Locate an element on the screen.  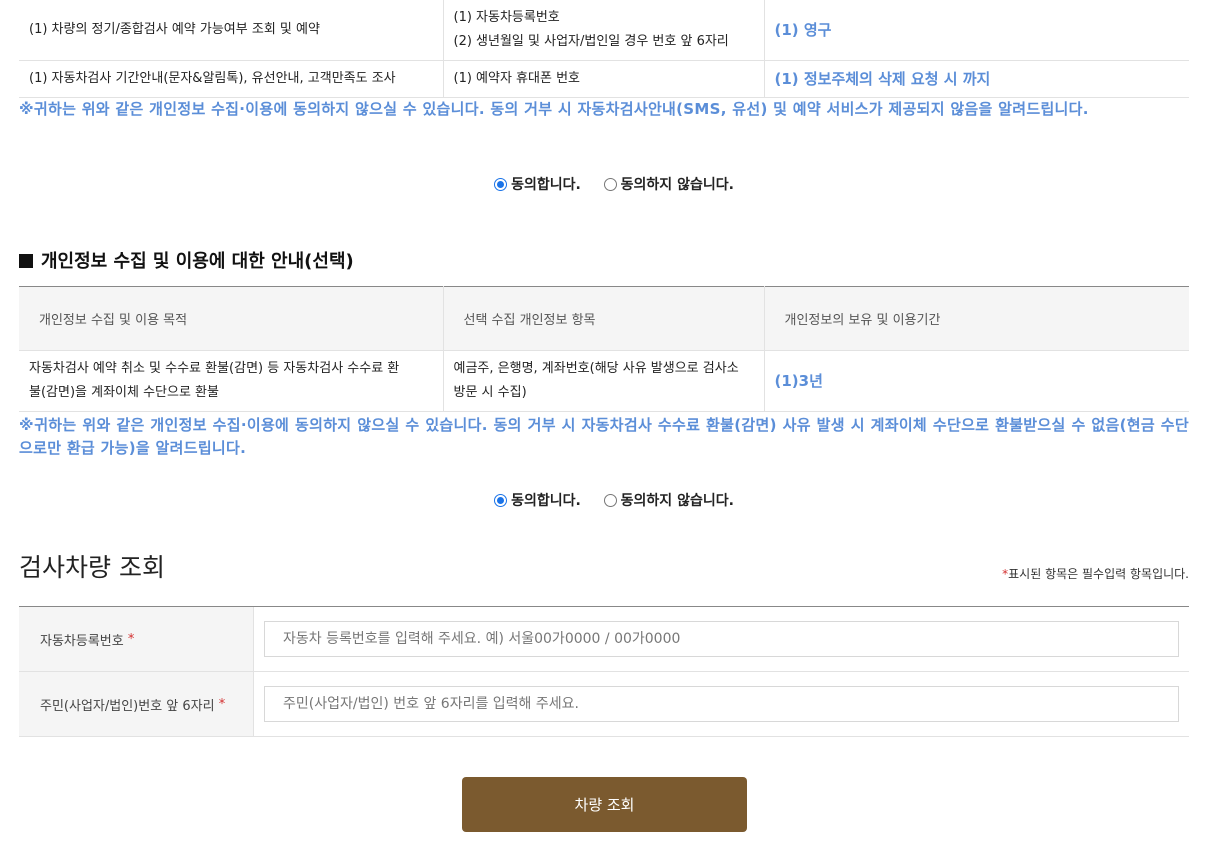
items-cell: 예금주, 은행명, 계좌번호(해당 사유 발생으로 검사소 방문 시 수집) is located at coordinates (603, 381).